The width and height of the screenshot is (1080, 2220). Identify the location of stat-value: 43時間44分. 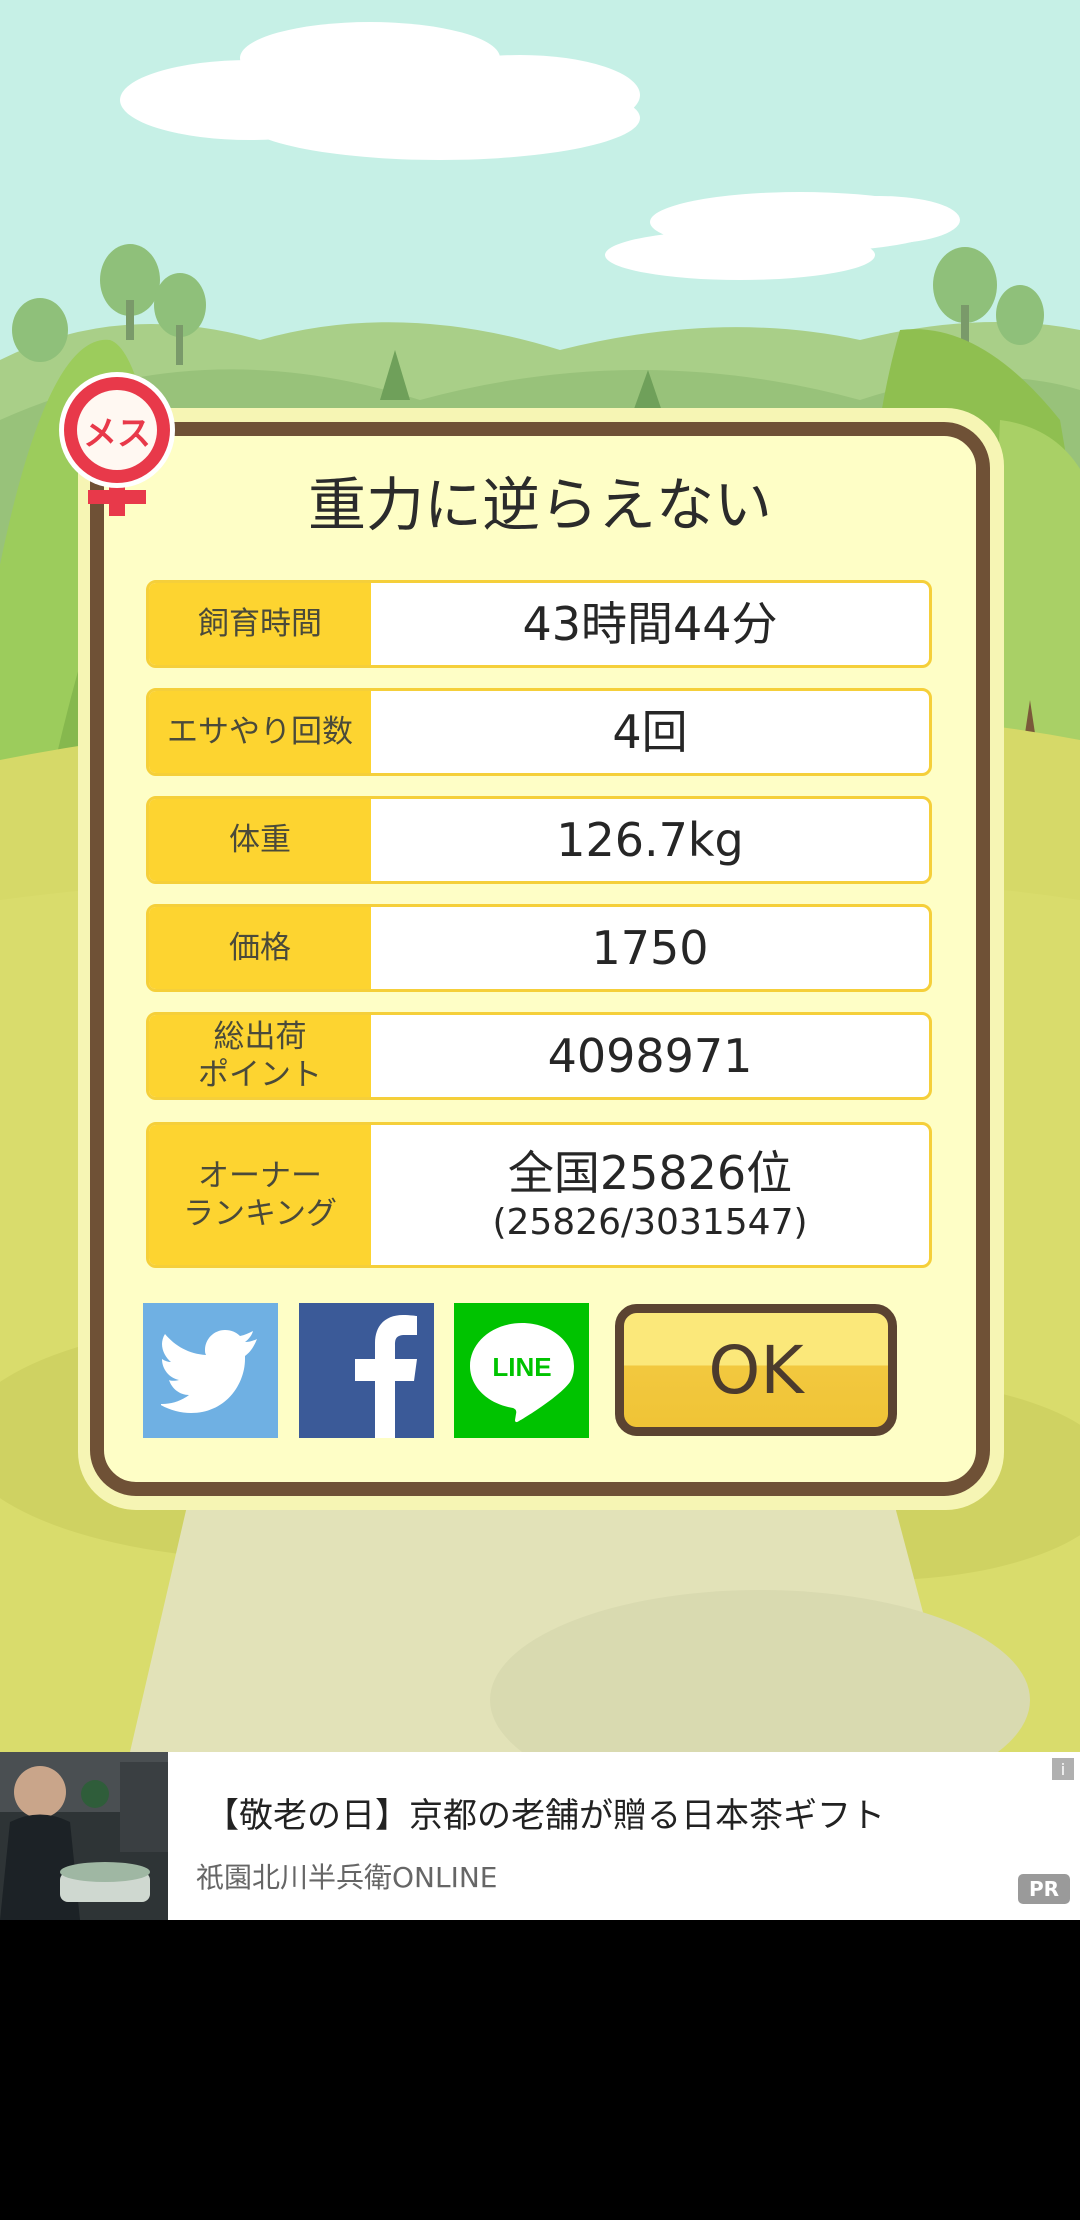
(650, 624).